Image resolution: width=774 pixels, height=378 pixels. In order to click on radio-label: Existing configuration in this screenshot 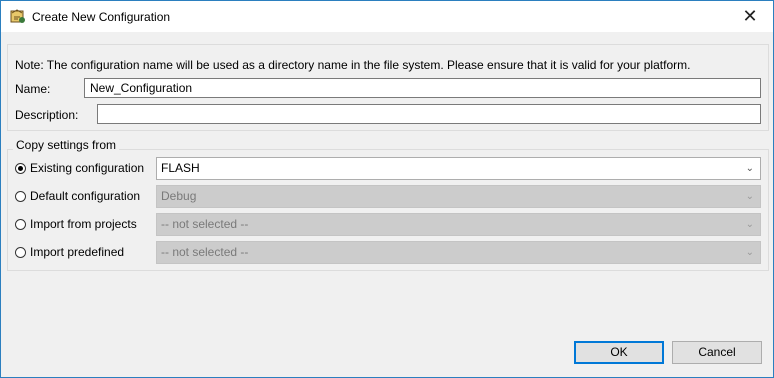, I will do `click(87, 168)`.